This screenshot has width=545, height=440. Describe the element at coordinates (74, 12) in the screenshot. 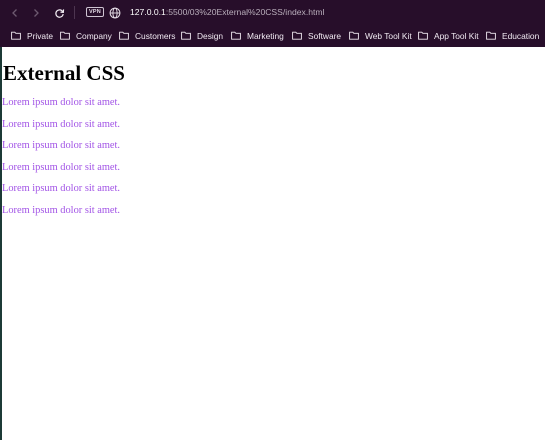

I see `toolbar-divider` at that location.